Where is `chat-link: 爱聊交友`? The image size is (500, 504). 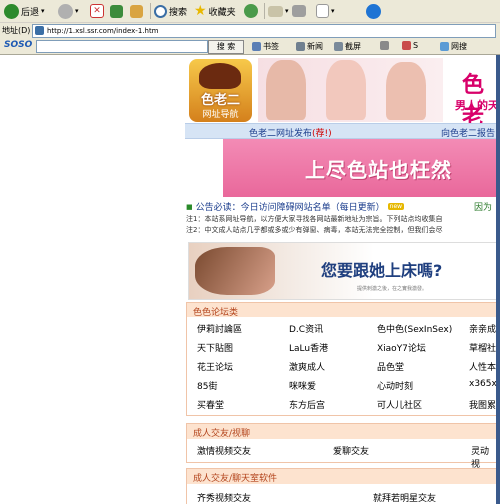 chat-link: 爱聊交友 is located at coordinates (351, 450).